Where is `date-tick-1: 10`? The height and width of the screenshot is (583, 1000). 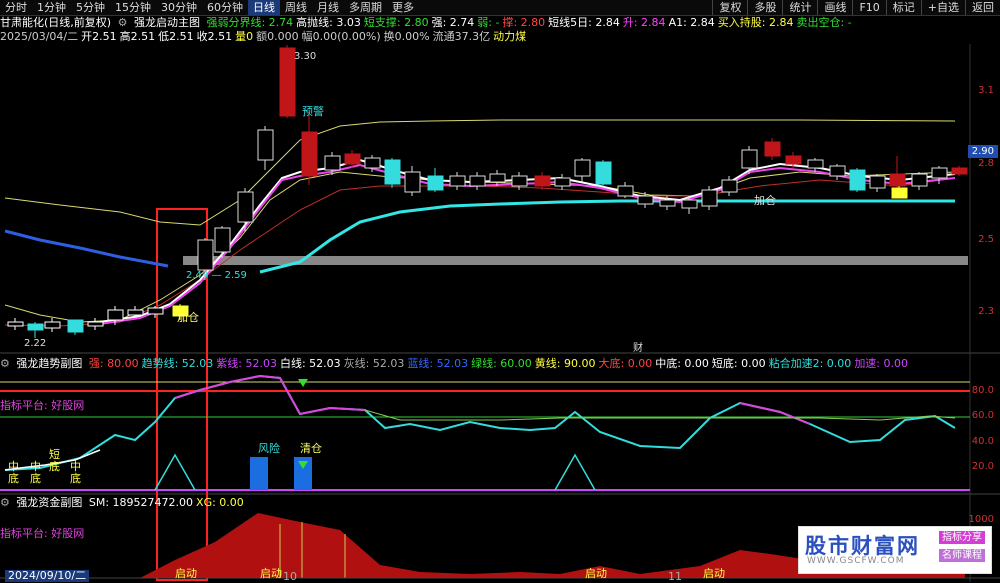
date-tick-1: 10 is located at coordinates (290, 576).